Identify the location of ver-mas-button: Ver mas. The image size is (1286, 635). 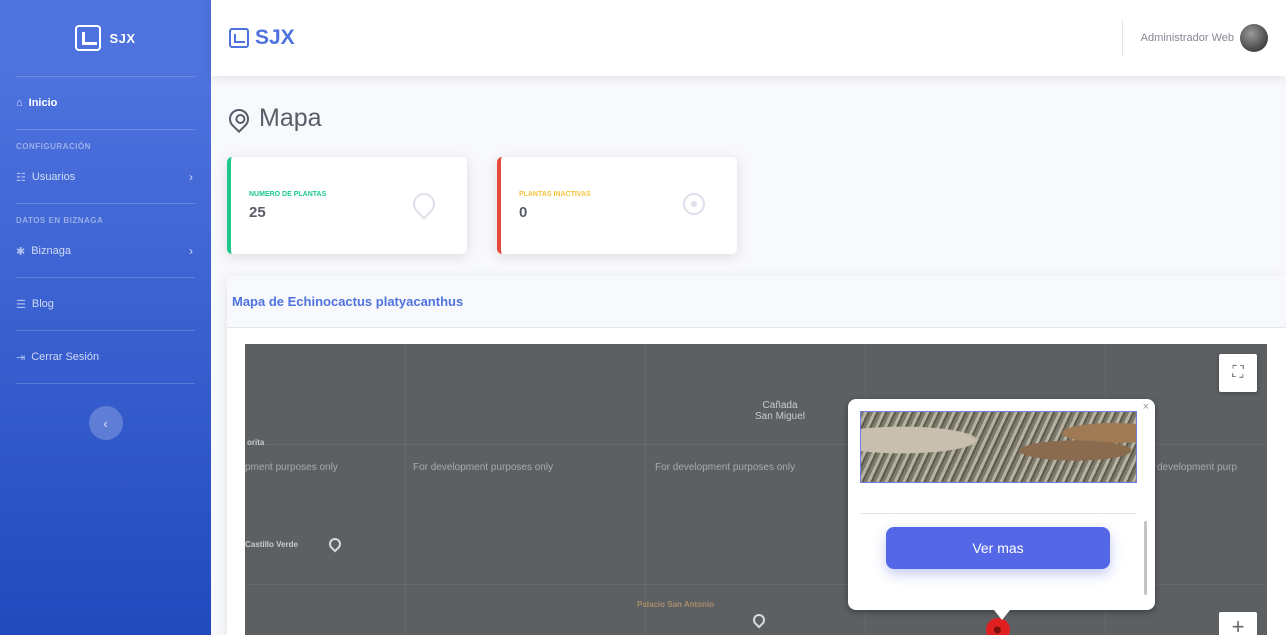
(998, 548).